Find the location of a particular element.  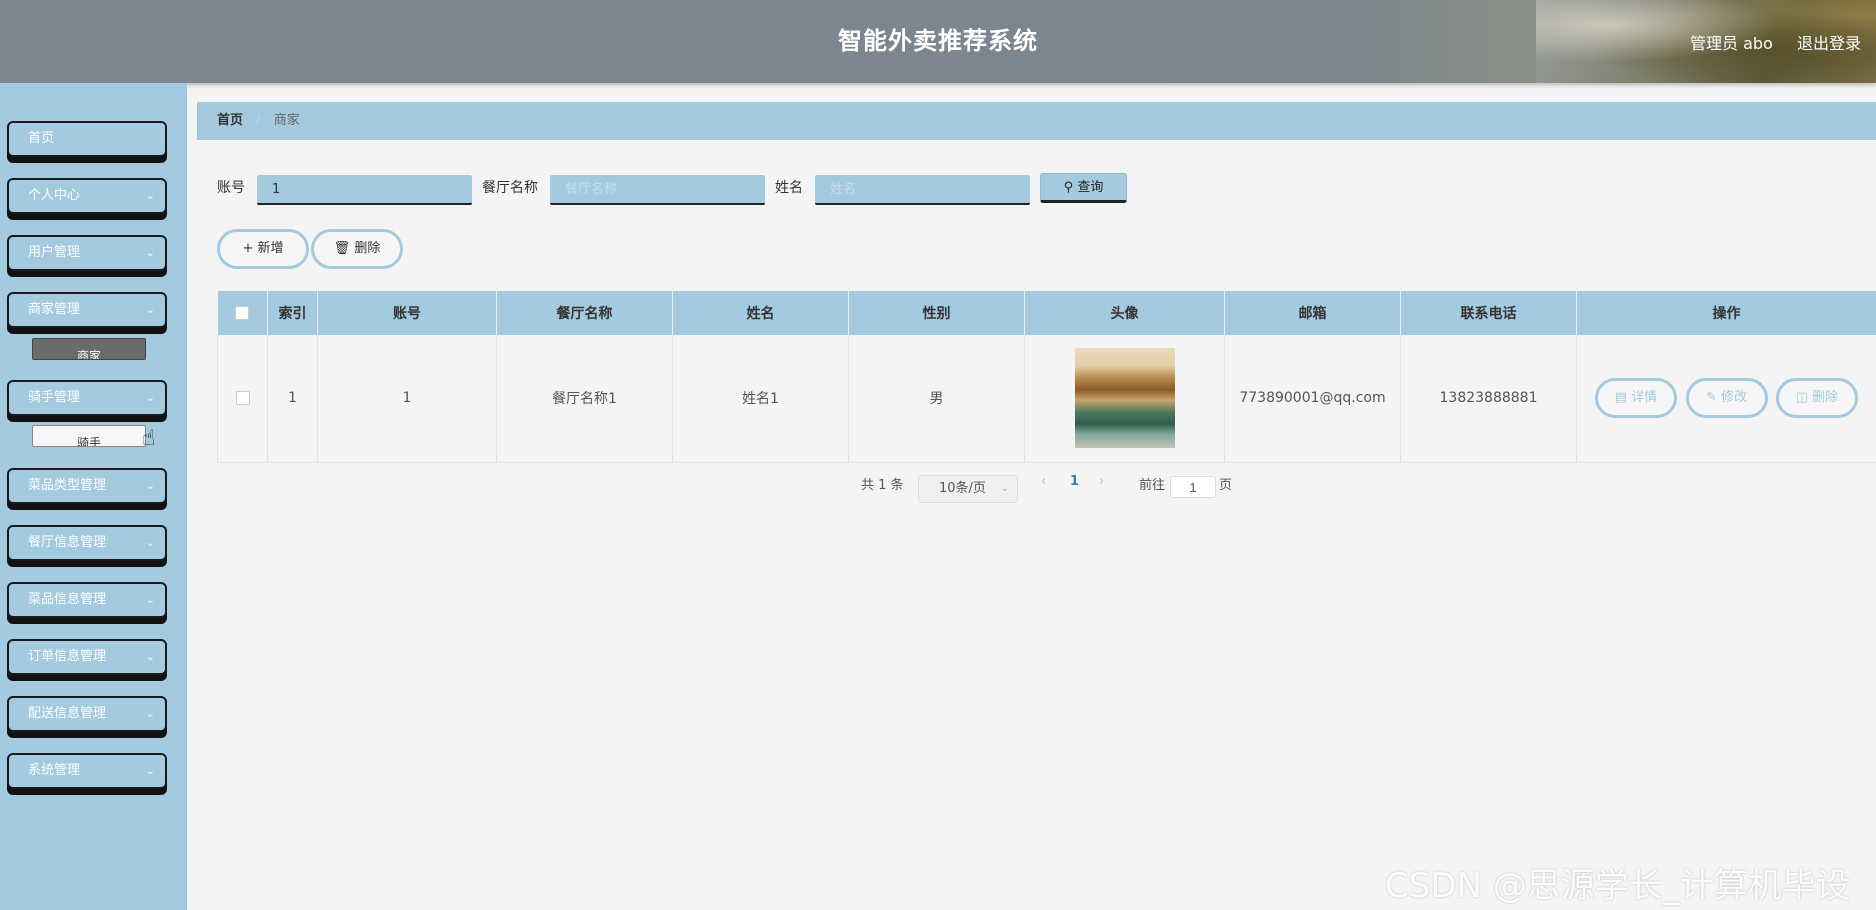

edit-button: ✎ 修改 is located at coordinates (1726, 398).